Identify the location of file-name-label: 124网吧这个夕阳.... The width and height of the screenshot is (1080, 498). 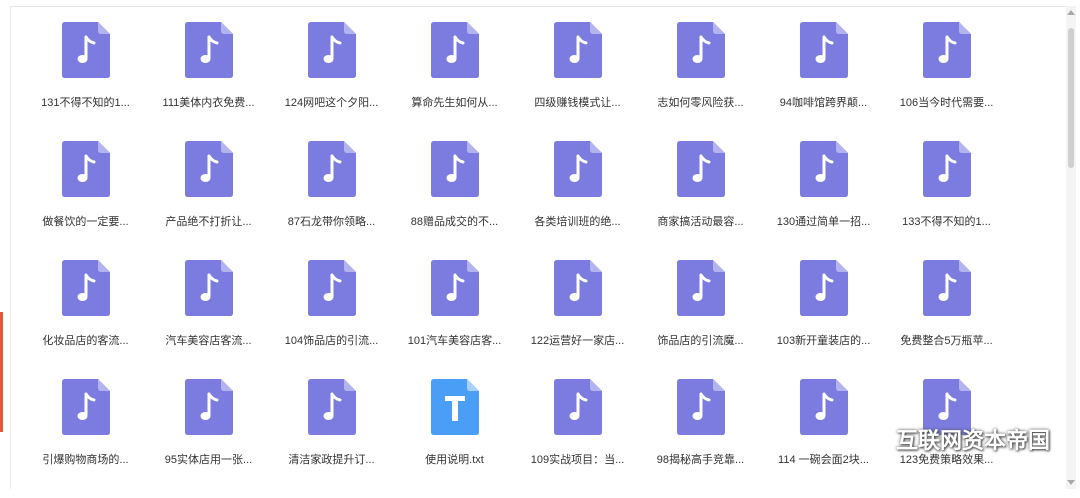
(331, 103).